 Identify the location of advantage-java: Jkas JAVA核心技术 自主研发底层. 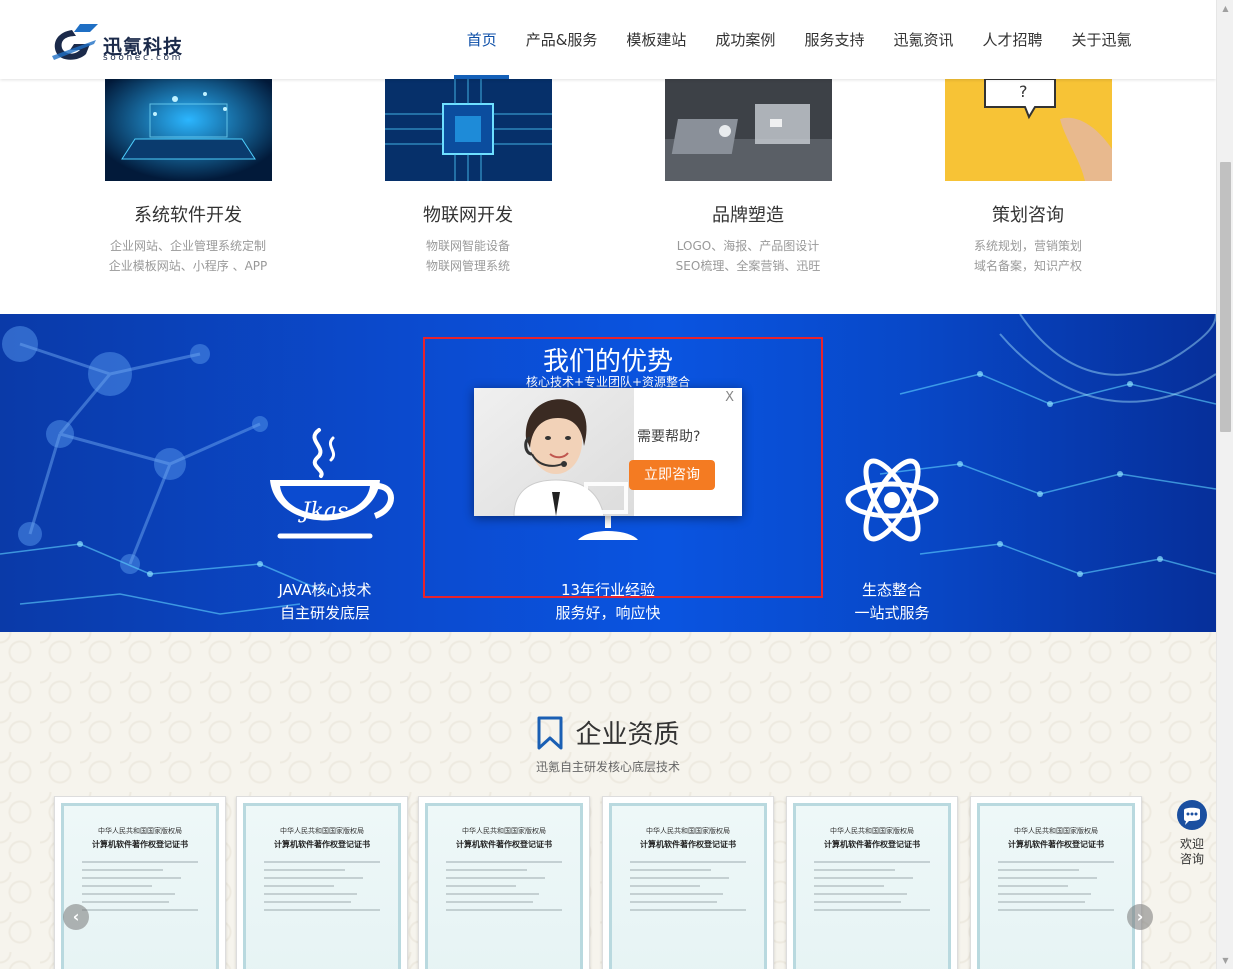
(325, 524).